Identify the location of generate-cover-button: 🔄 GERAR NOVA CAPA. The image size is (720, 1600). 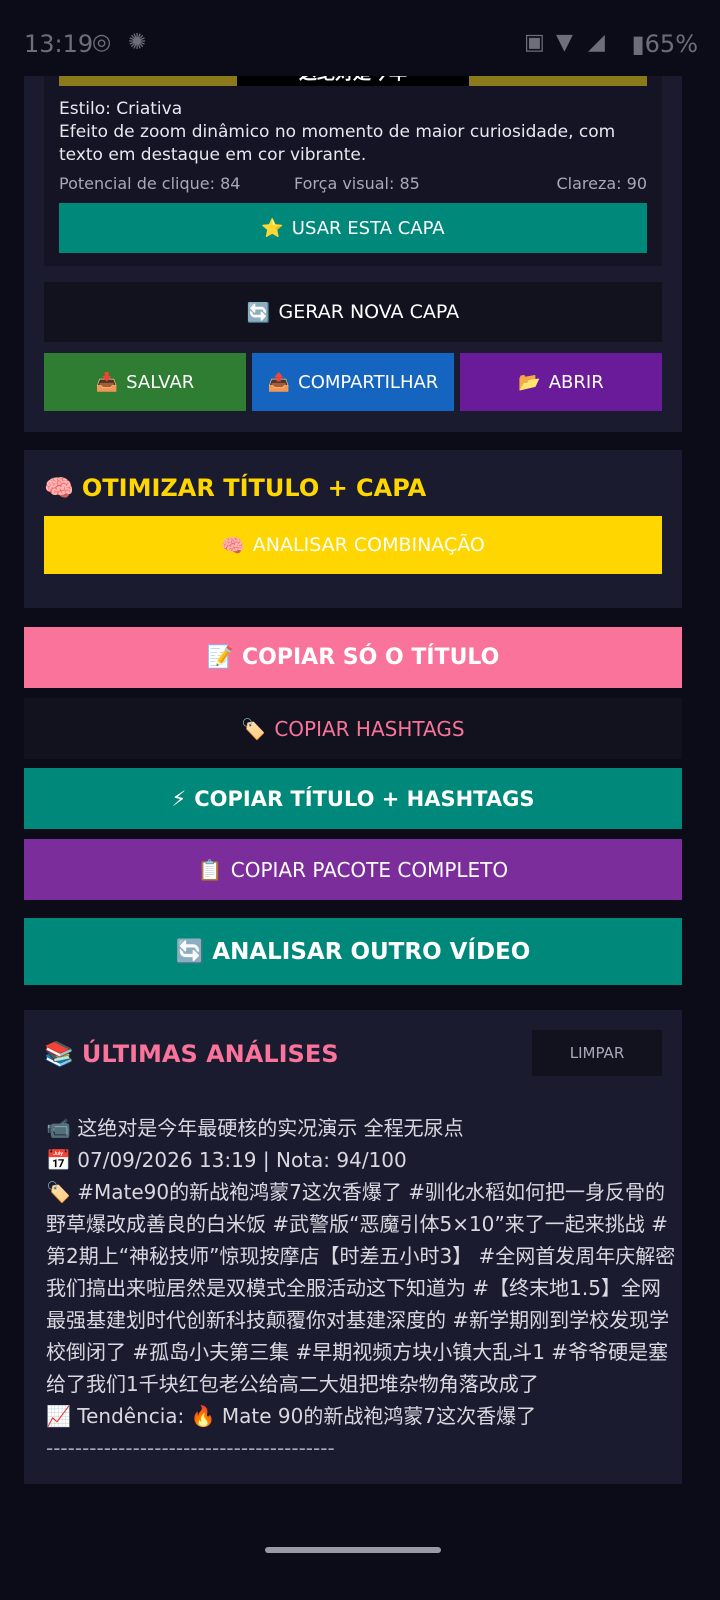
(353, 312).